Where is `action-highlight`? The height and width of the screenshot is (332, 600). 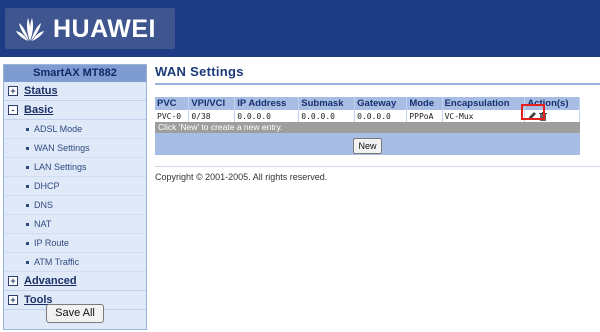
action-highlight is located at coordinates (533, 112).